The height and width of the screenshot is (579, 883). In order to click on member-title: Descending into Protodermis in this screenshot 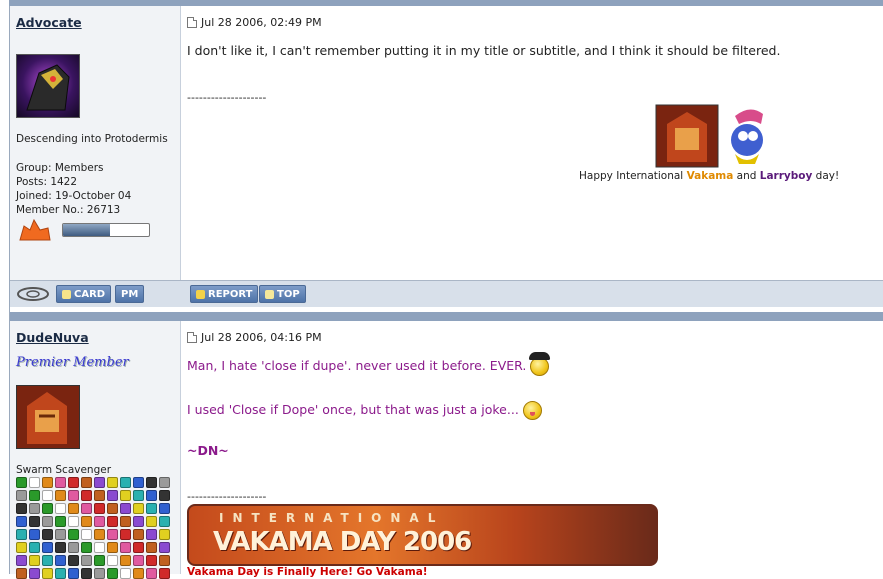, I will do `click(92, 139)`.